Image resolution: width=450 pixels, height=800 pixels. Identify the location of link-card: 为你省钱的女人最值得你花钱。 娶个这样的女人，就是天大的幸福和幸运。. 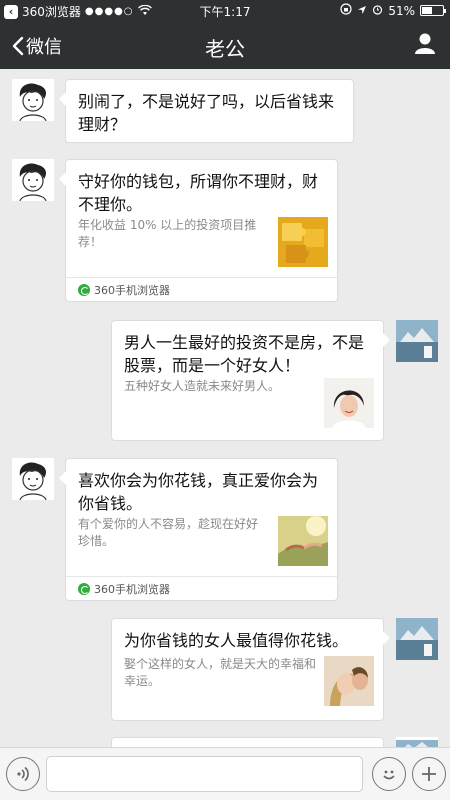
(250, 669).